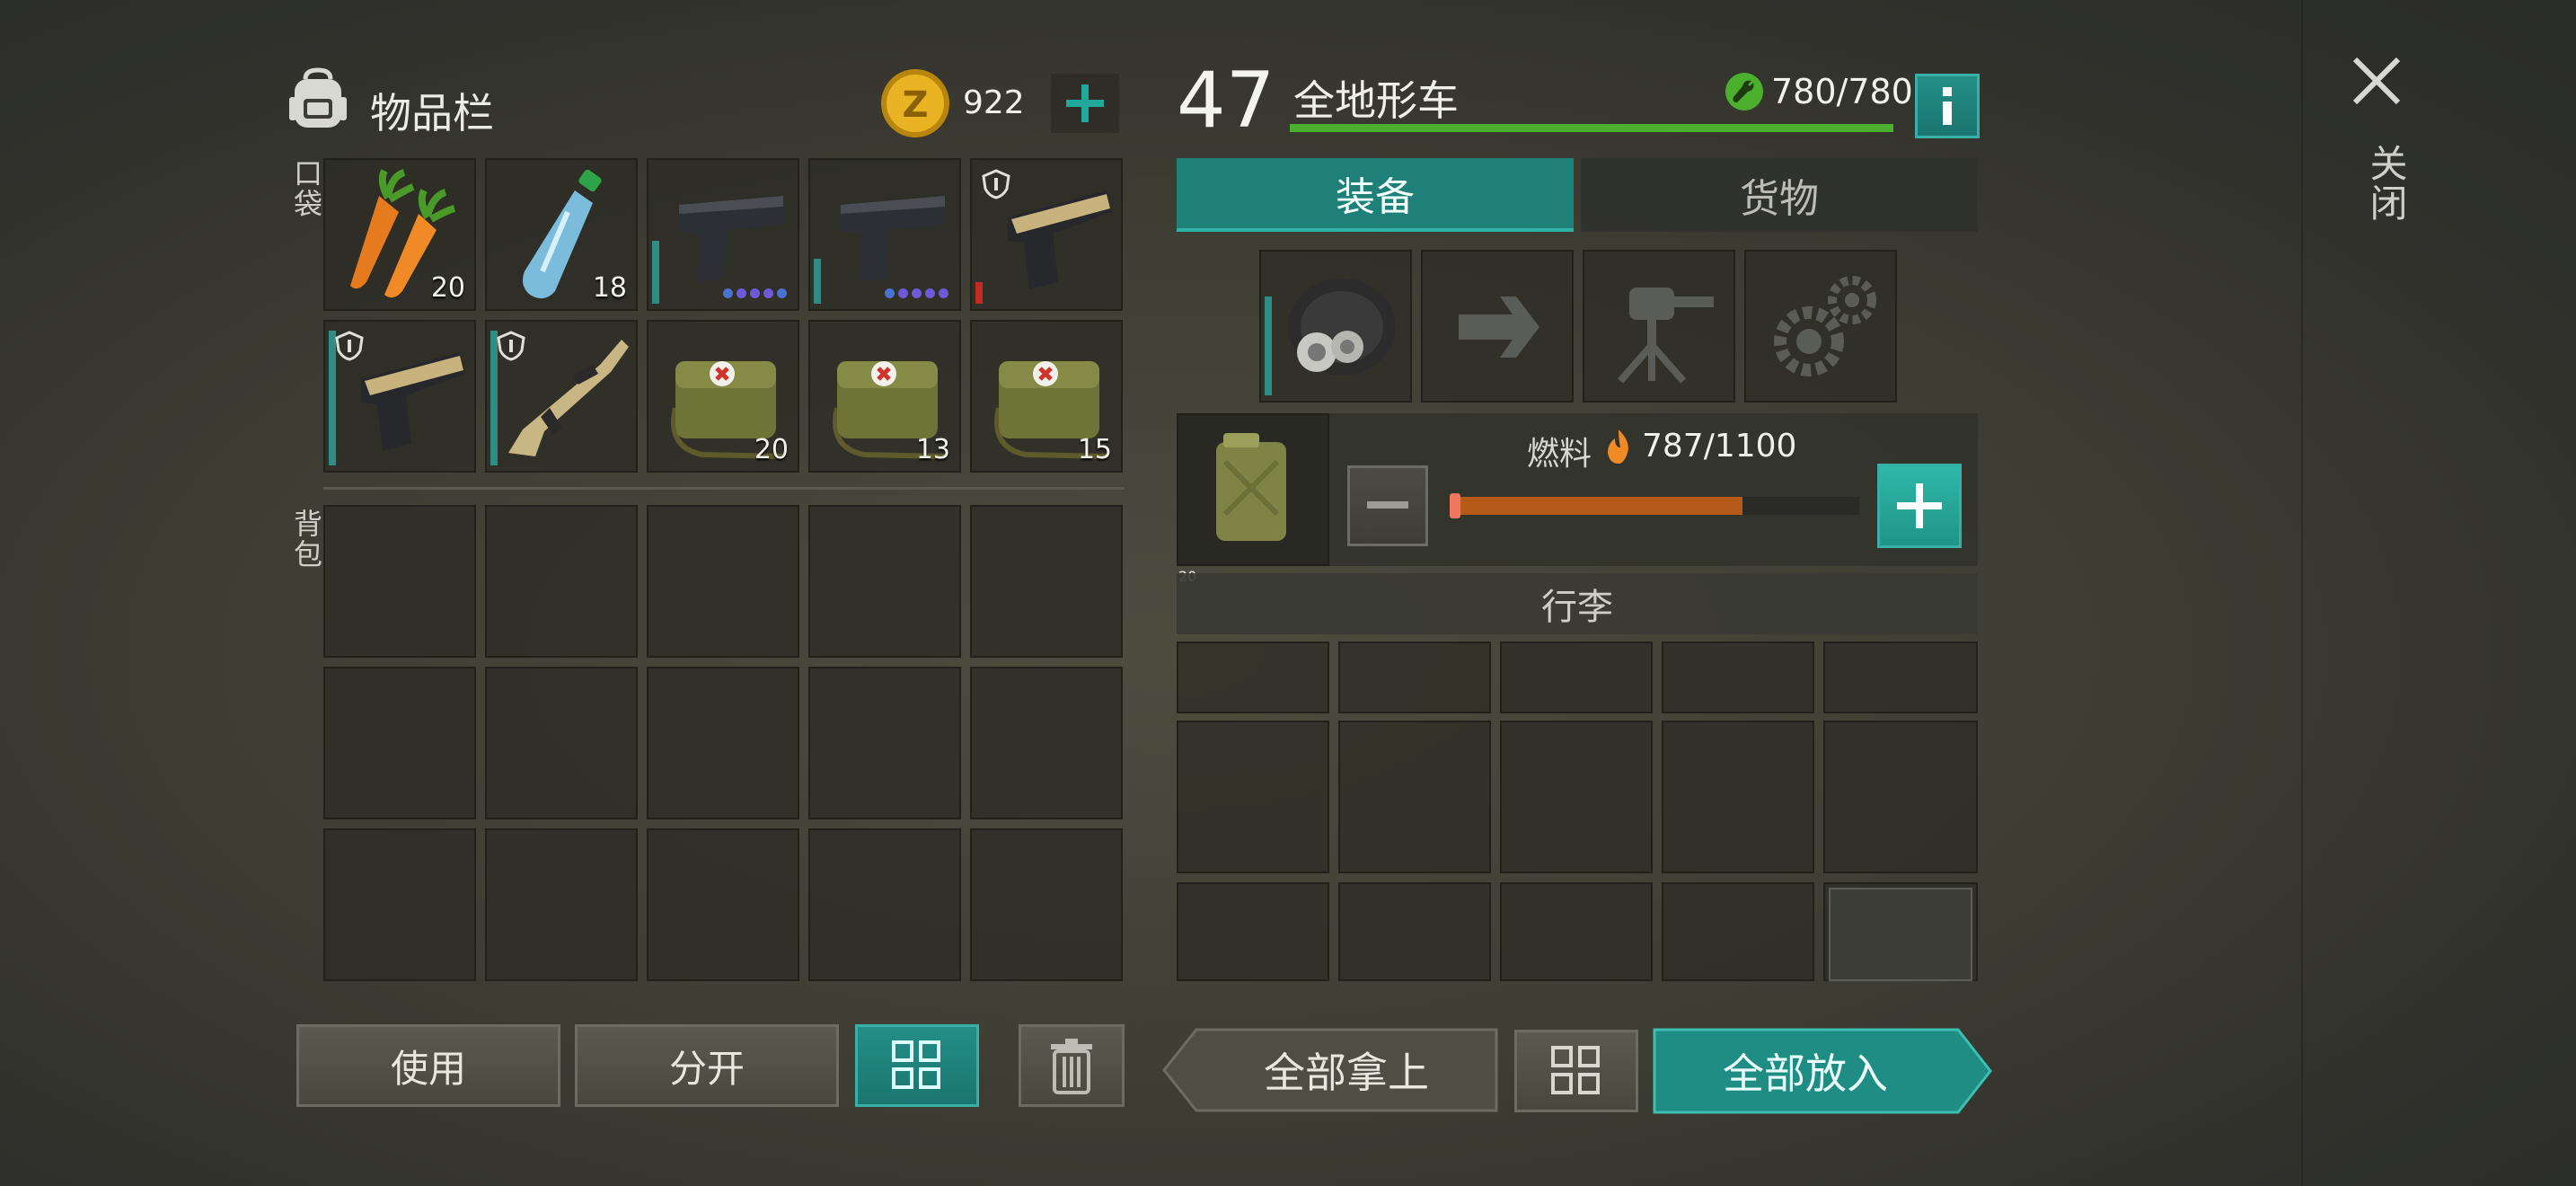  What do you see at coordinates (707, 1065) in the screenshot?
I see `split-button: 分开` at bounding box center [707, 1065].